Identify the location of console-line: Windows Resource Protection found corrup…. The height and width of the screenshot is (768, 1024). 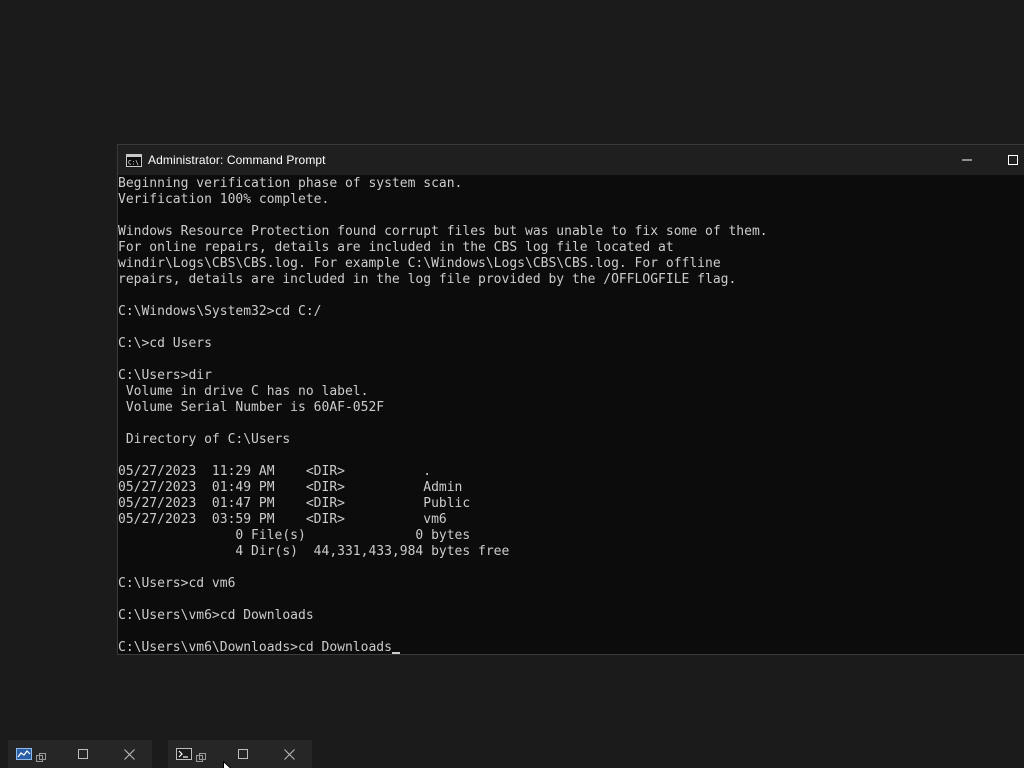
(443, 231).